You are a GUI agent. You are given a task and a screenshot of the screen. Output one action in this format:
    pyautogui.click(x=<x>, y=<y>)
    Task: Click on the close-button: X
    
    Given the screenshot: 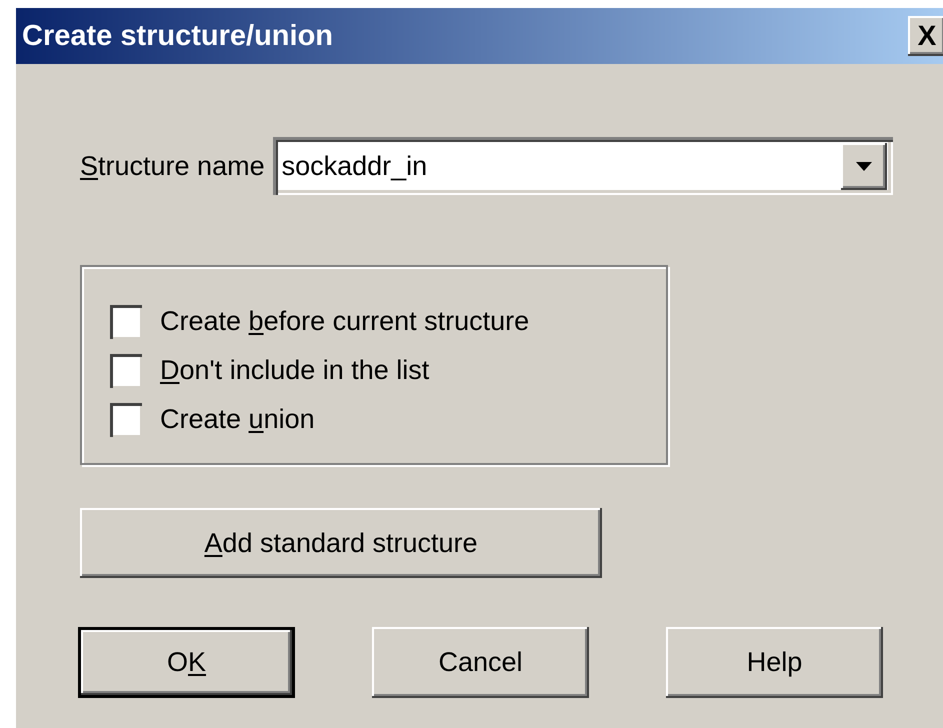 What is the action you would take?
    pyautogui.click(x=925, y=36)
    